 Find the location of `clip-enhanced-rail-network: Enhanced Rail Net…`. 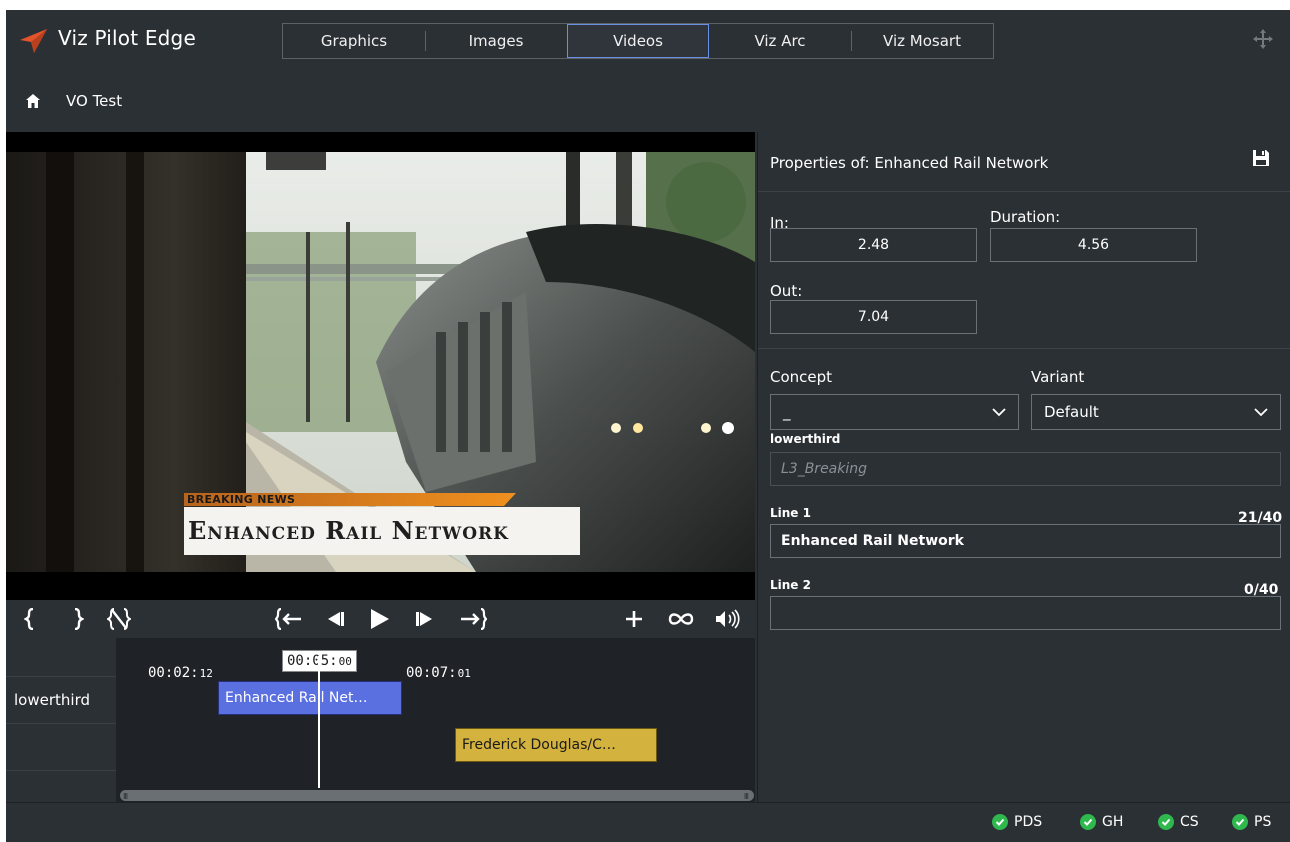

clip-enhanced-rail-network: Enhanced Rail Net… is located at coordinates (310, 698).